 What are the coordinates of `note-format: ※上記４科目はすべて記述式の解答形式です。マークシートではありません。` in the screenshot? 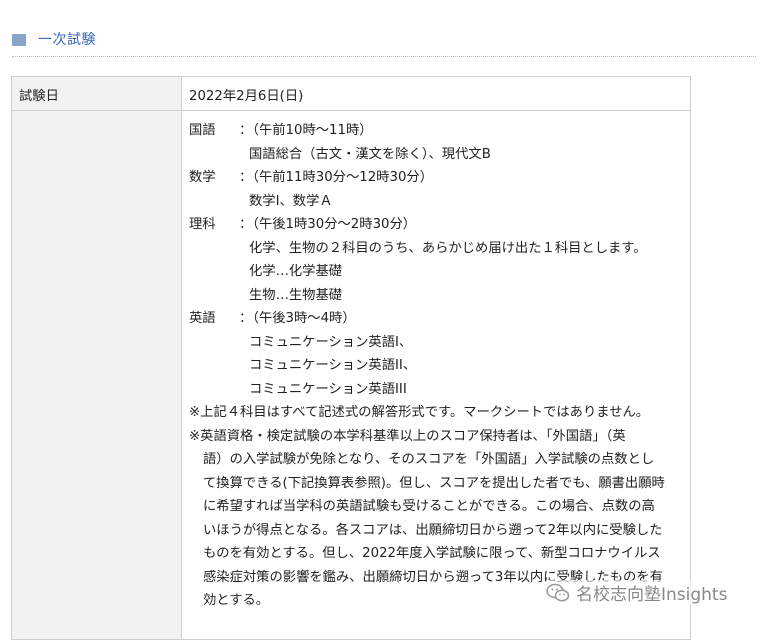 It's located at (419, 412).